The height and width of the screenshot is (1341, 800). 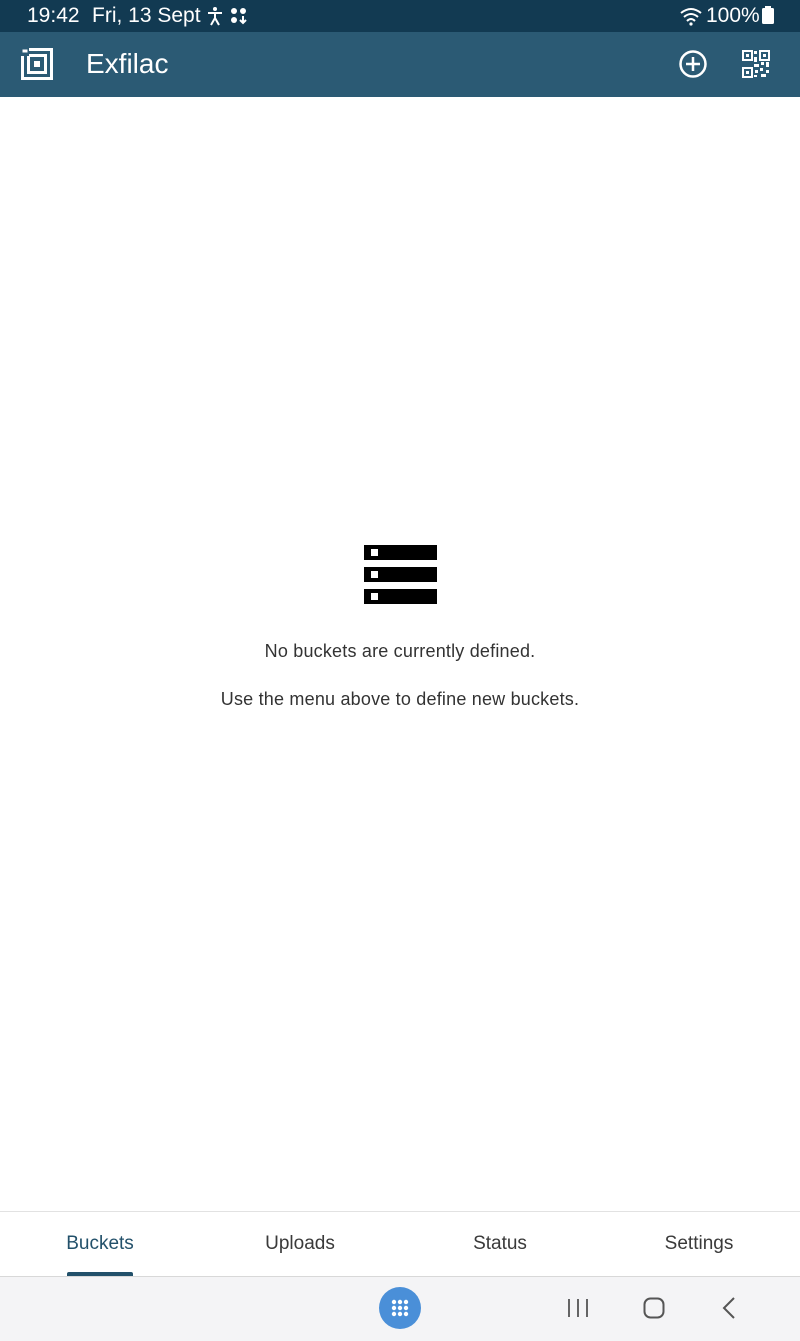 What do you see at coordinates (400, 64) in the screenshot?
I see `app-bar: Exfilac` at bounding box center [400, 64].